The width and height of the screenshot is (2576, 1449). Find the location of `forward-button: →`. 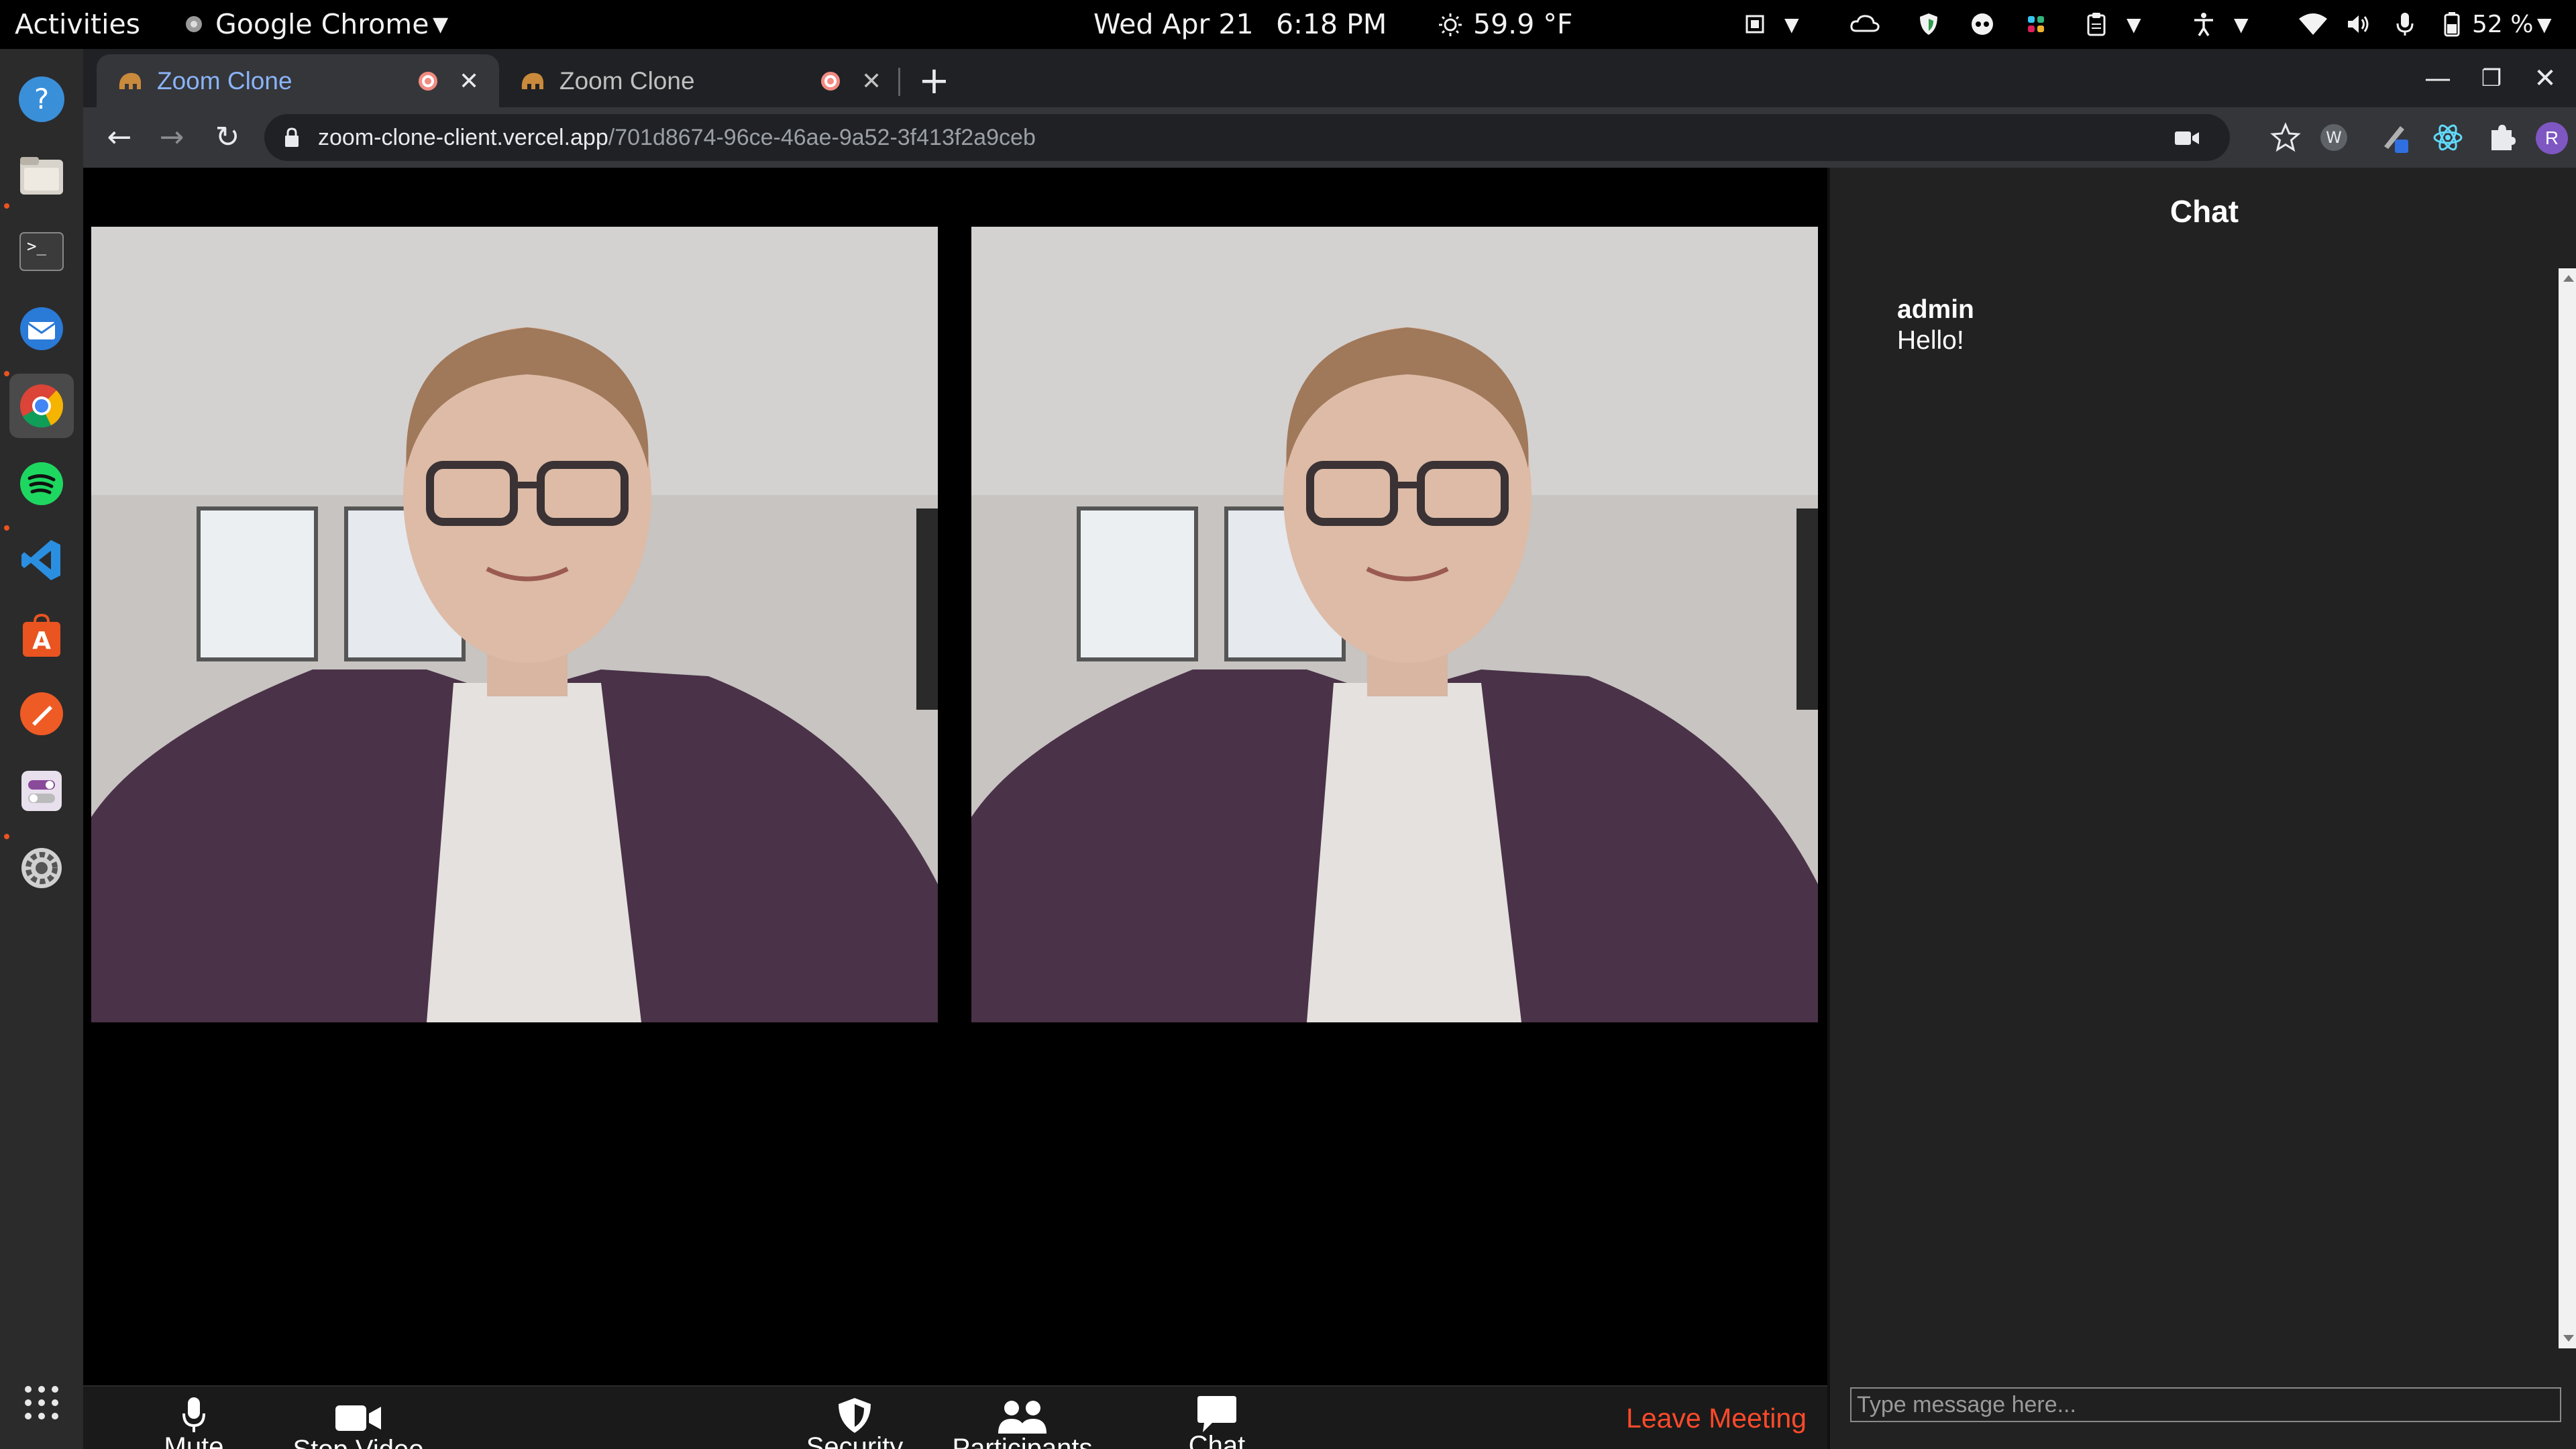

forward-button: → is located at coordinates (172, 137).